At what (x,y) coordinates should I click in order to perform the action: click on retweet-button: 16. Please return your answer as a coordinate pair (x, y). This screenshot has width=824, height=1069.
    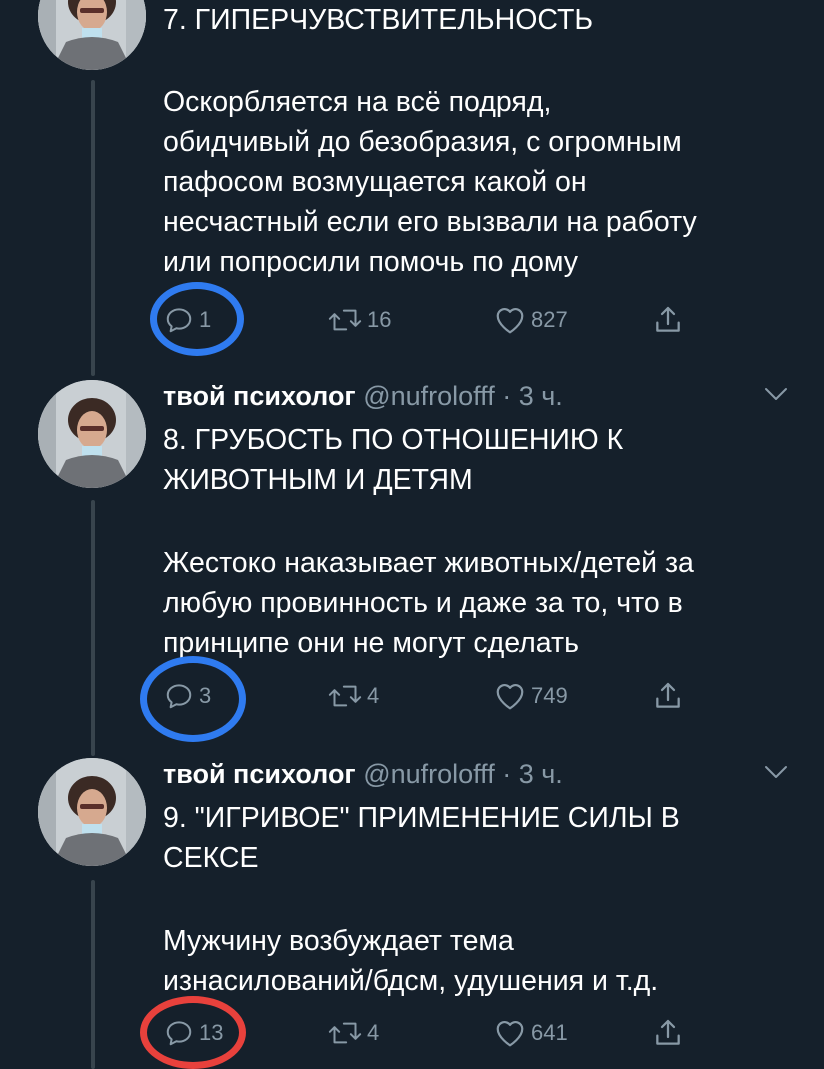
    Looking at the image, I should click on (359, 320).